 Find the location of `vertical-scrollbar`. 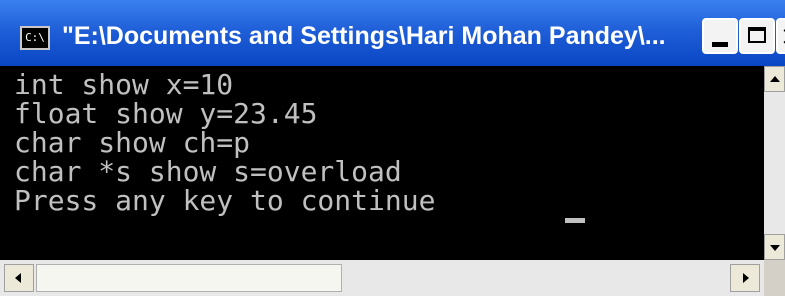

vertical-scrollbar is located at coordinates (774, 163).